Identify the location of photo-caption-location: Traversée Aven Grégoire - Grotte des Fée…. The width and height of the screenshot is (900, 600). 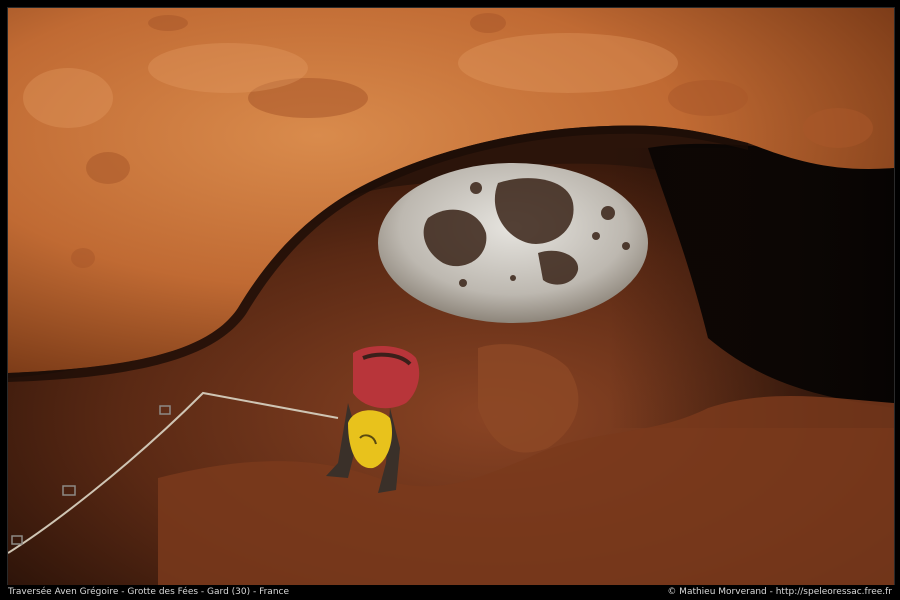
(149, 592).